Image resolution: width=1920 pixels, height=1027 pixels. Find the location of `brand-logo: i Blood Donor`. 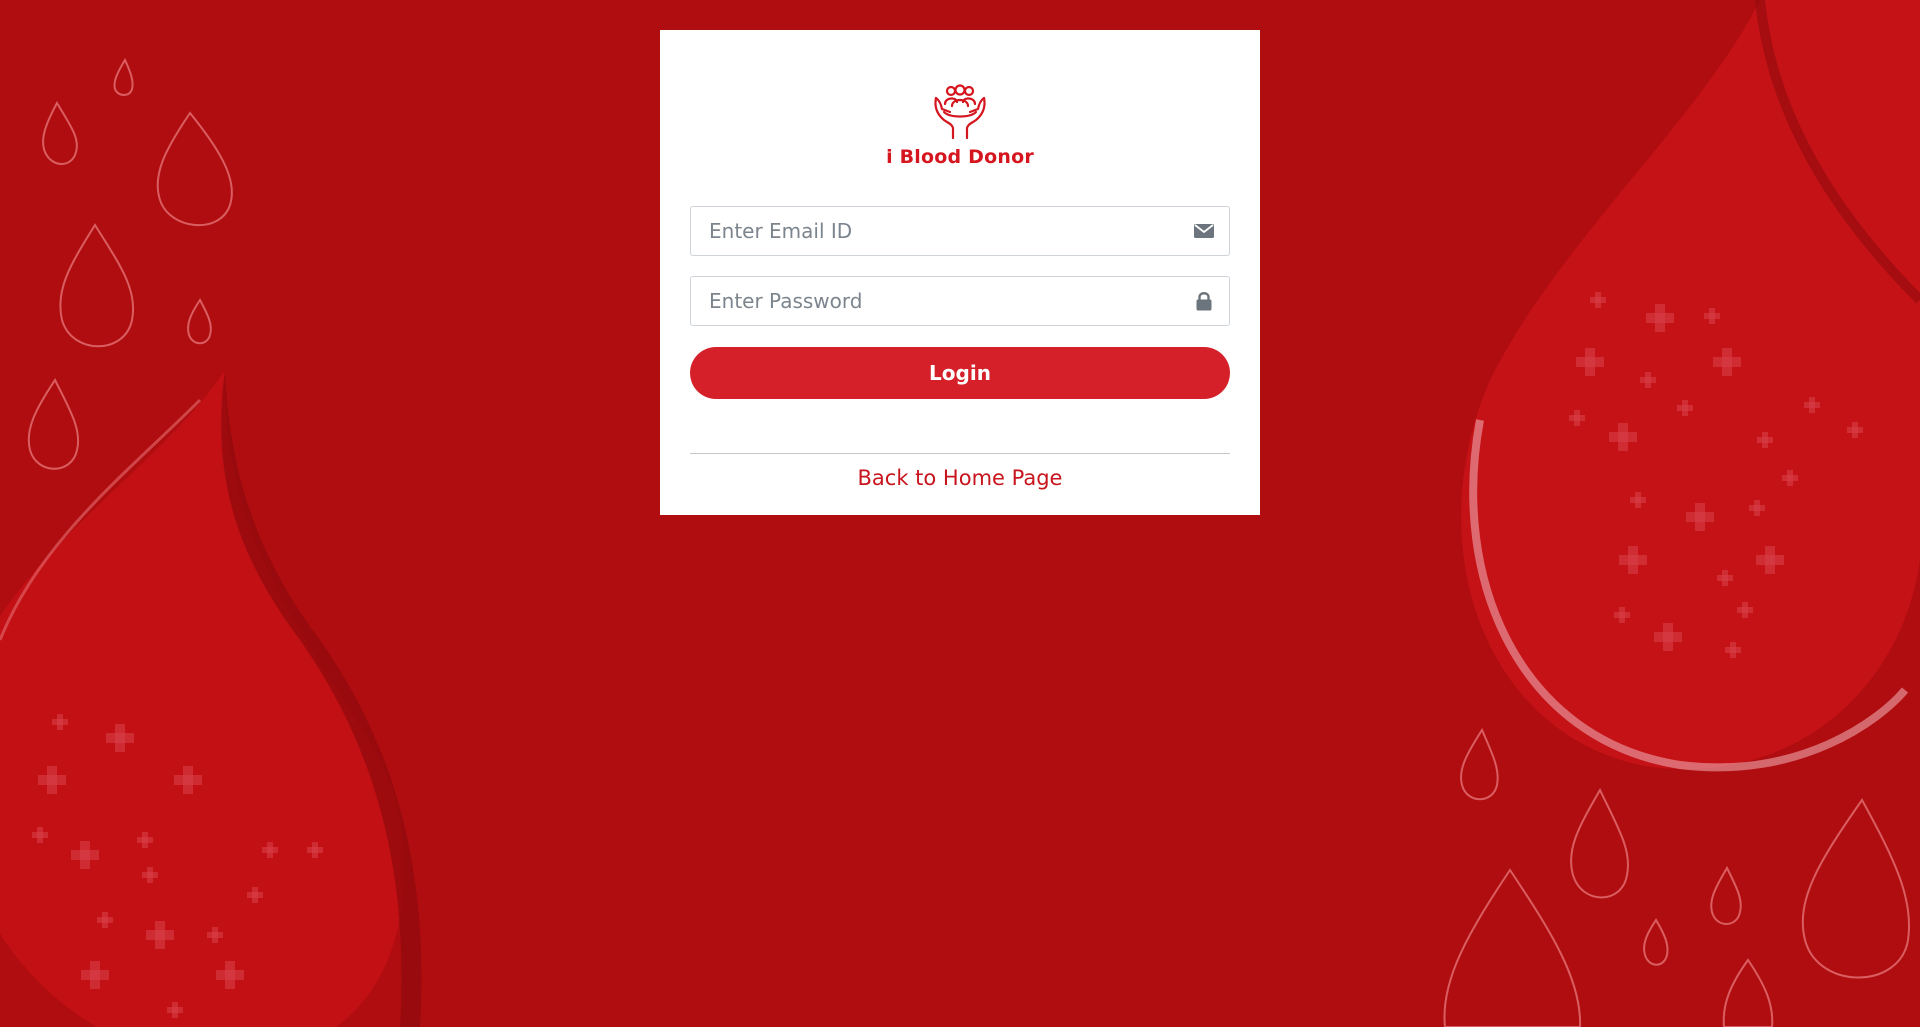

brand-logo: i Blood Donor is located at coordinates (960, 125).